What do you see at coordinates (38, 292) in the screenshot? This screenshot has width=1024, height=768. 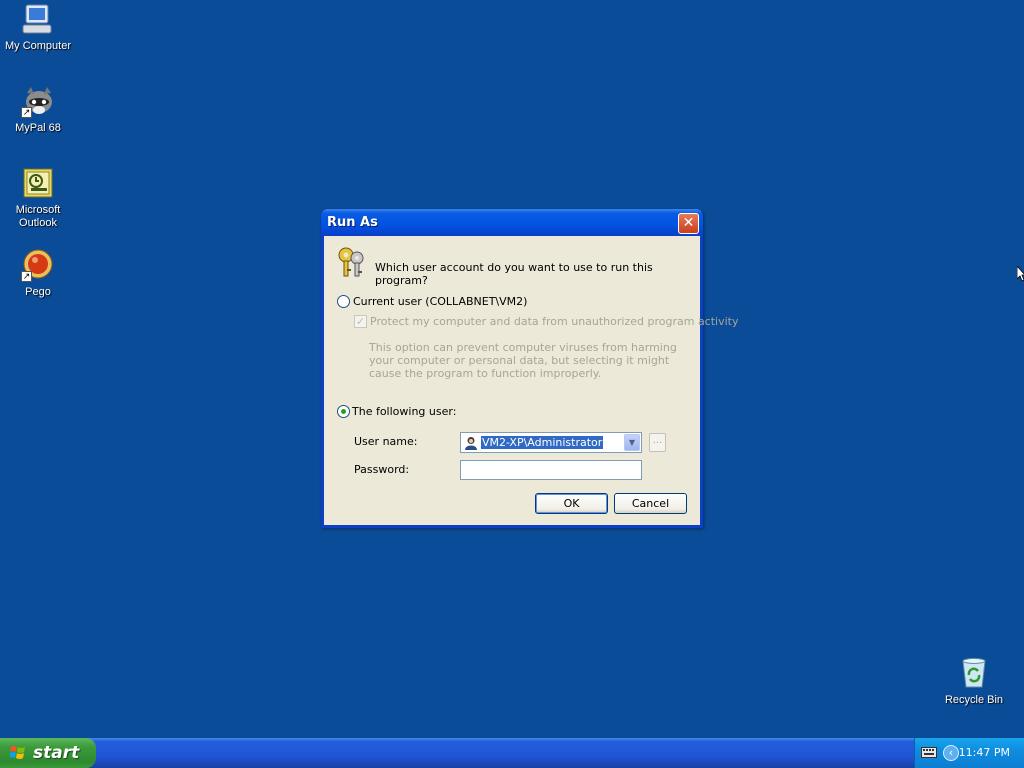 I see `desktop-icon-label: Pego` at bounding box center [38, 292].